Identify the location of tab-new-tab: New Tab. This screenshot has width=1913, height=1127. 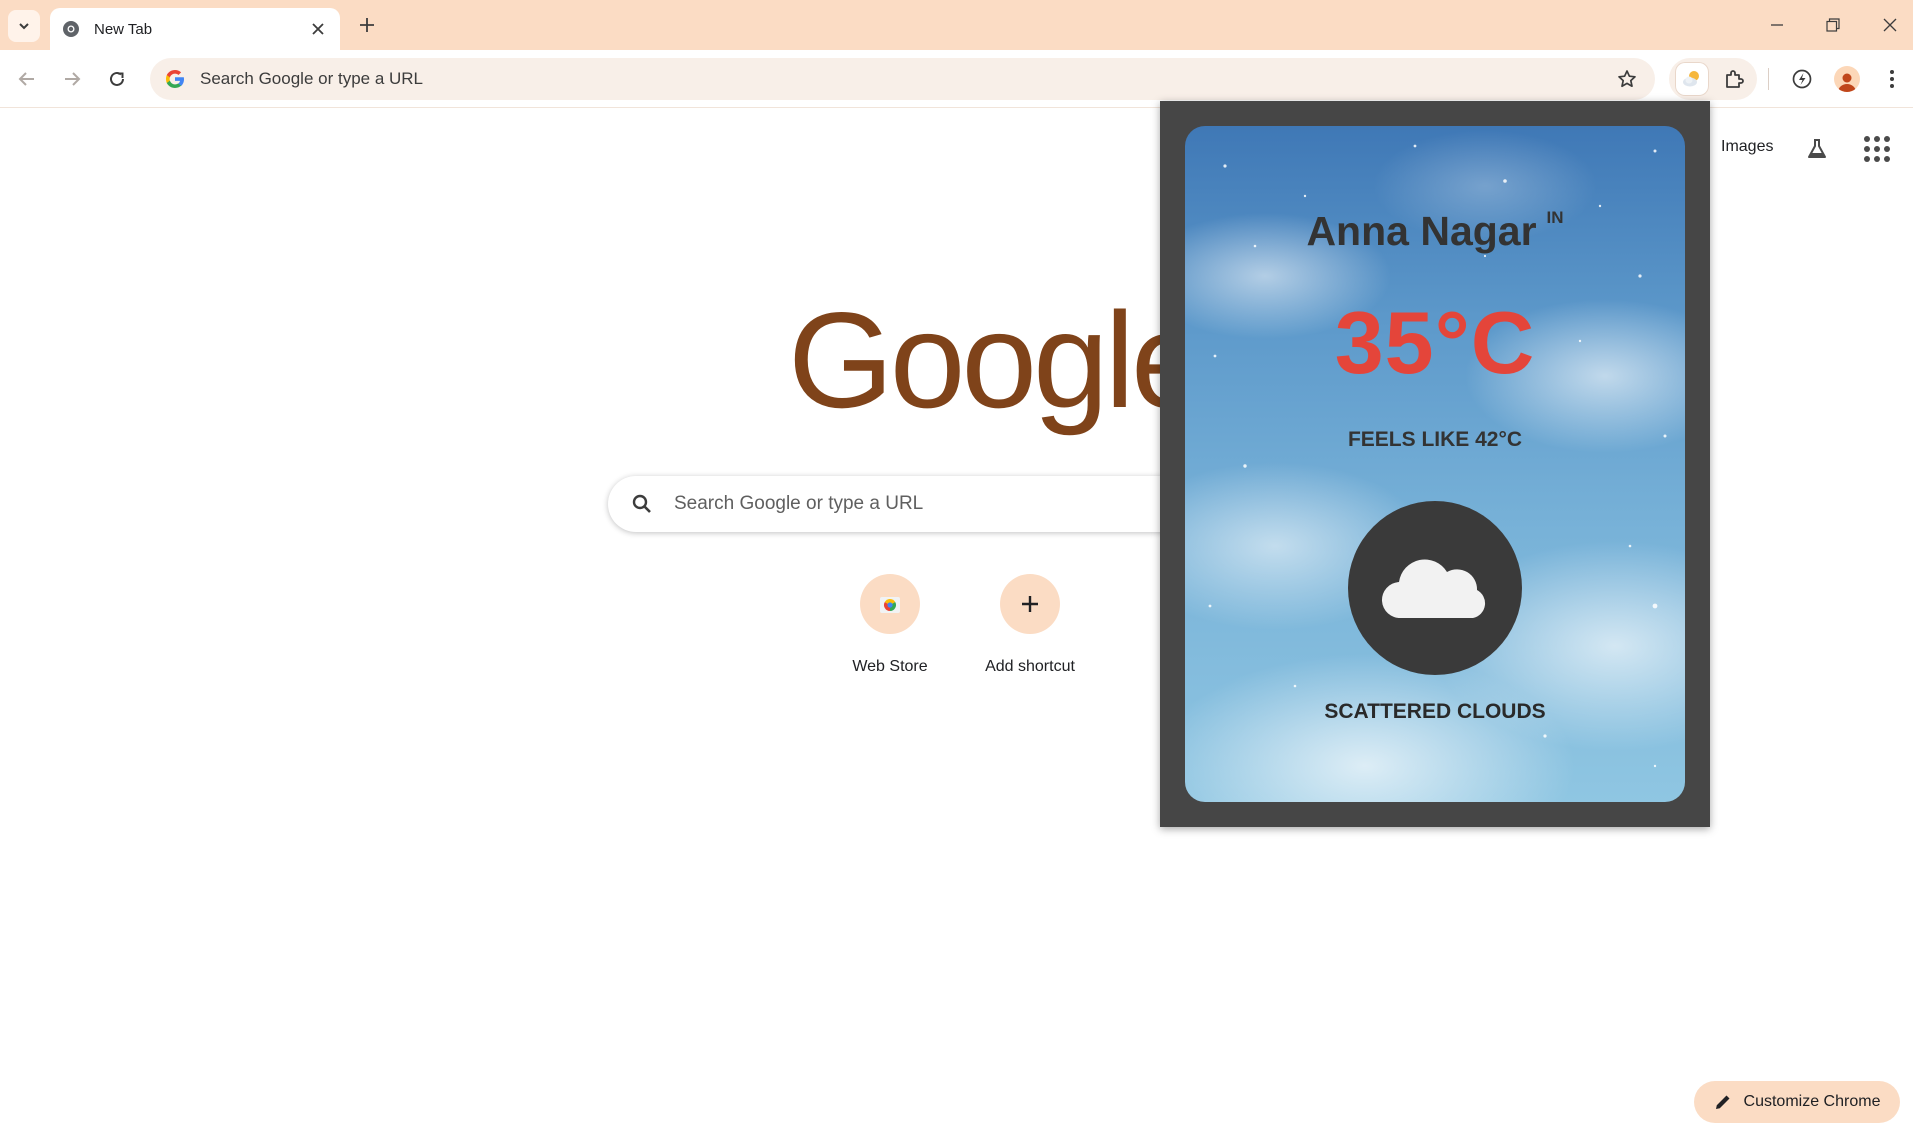
(195, 29).